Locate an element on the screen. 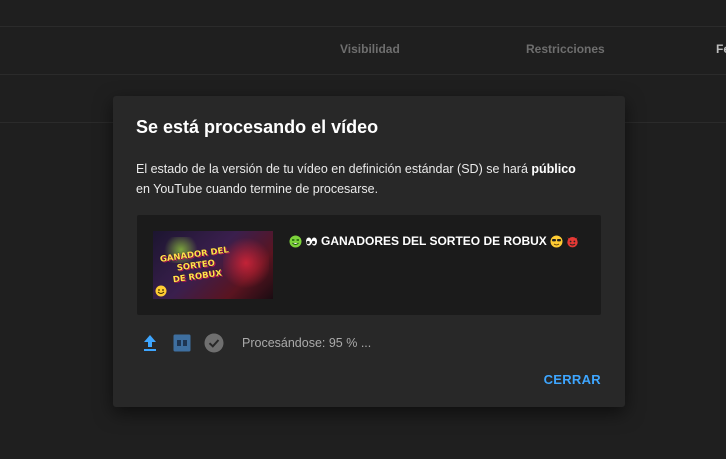 The height and width of the screenshot is (459, 726). sunglasses-face-icon is located at coordinates (556, 241).